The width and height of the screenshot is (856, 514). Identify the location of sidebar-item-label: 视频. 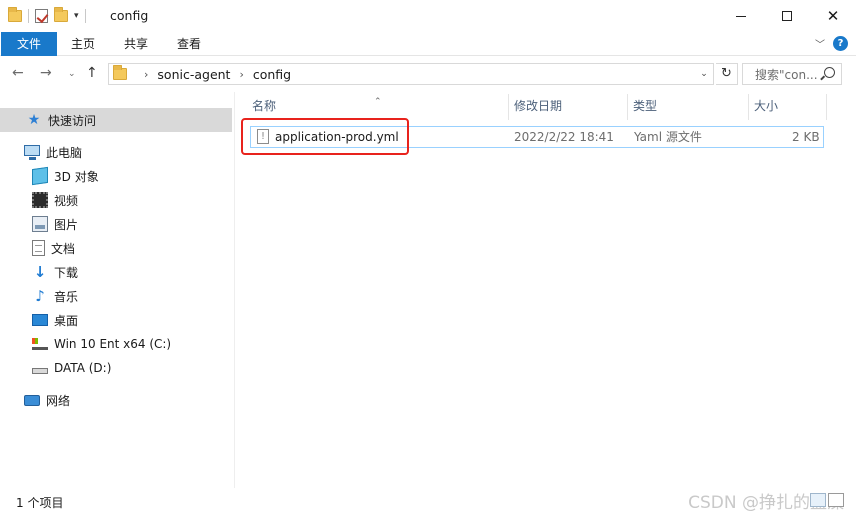
(66, 200).